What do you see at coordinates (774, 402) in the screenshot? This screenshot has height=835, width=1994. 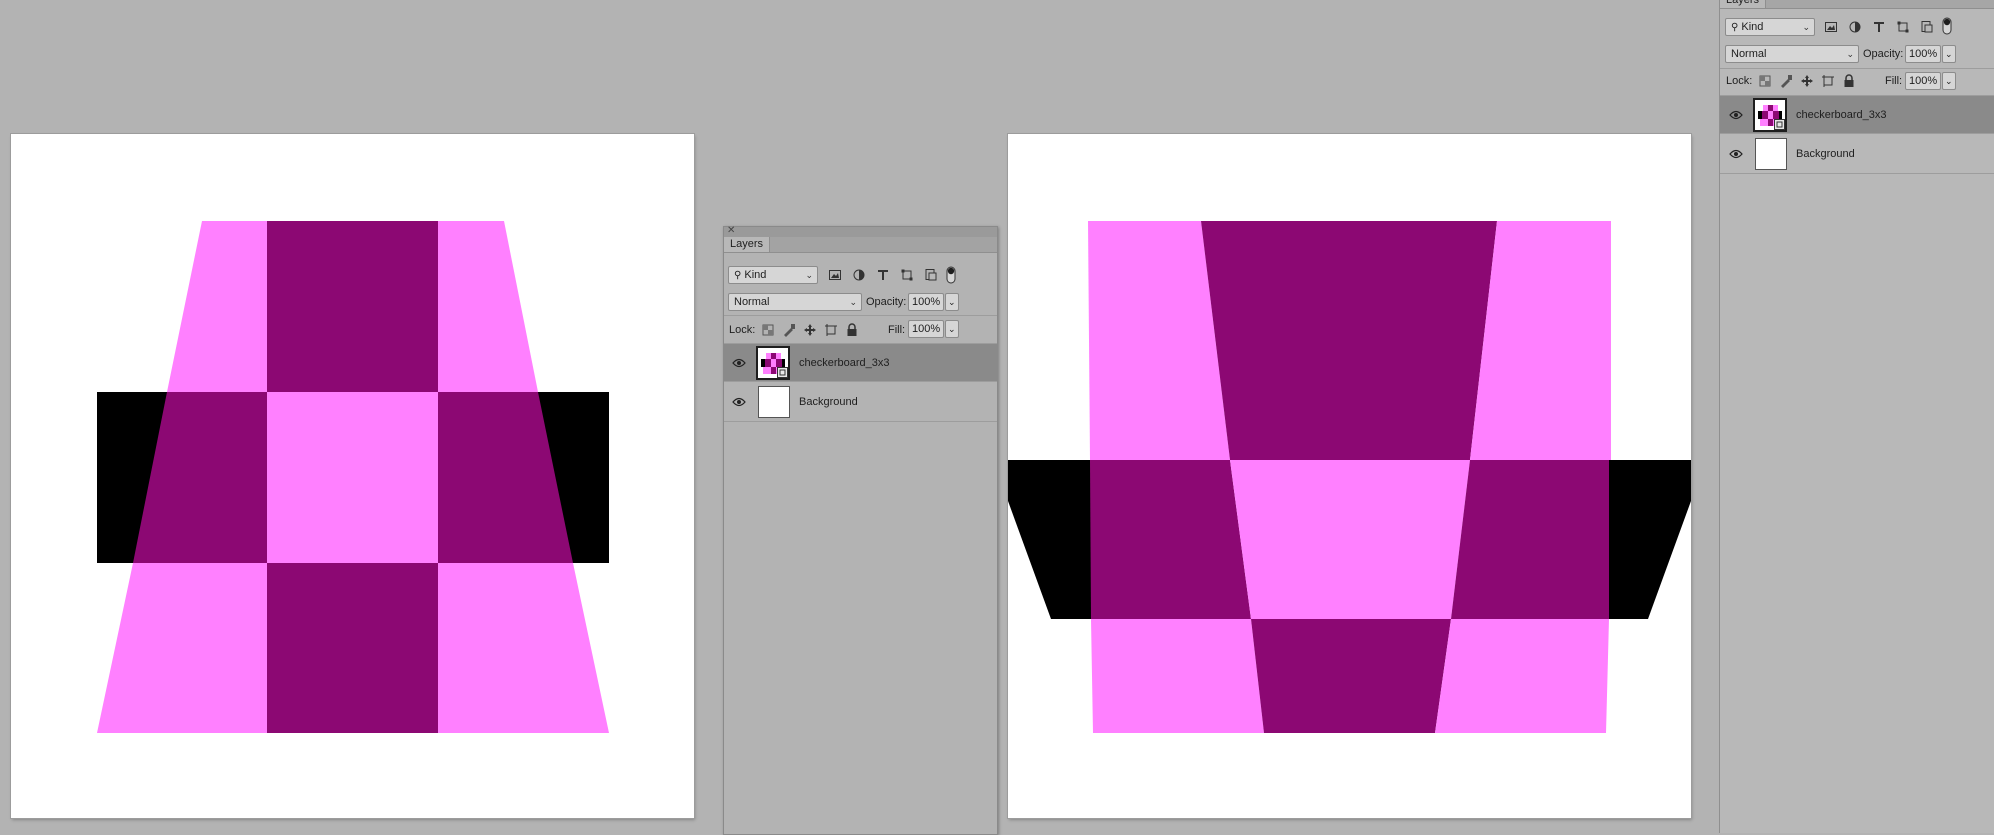 I see `layer-thumbnail-background` at bounding box center [774, 402].